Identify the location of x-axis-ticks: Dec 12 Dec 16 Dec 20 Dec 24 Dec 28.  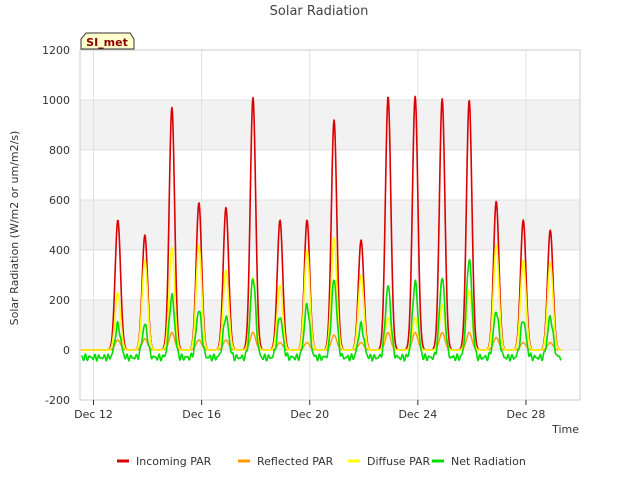
(309, 410).